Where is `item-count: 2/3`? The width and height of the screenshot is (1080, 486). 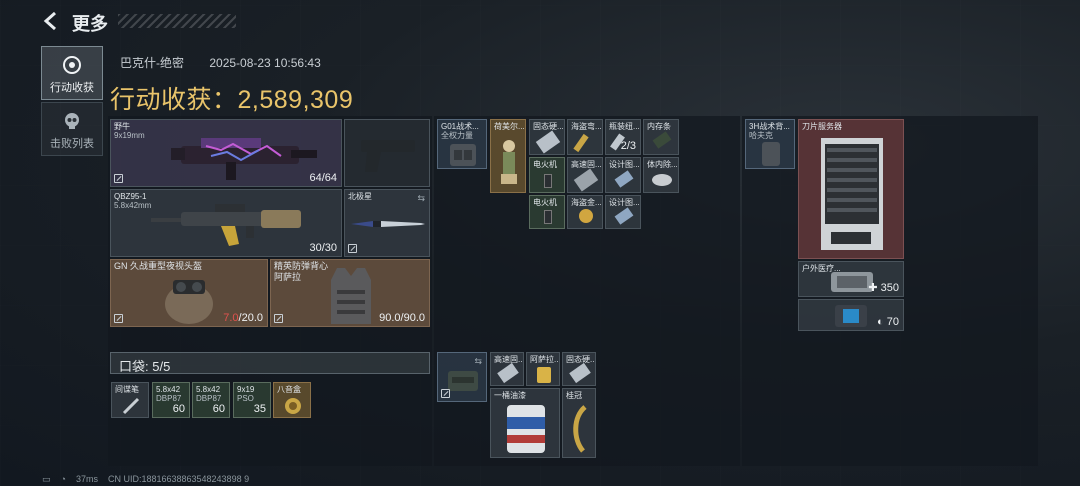 item-count: 2/3 is located at coordinates (628, 146).